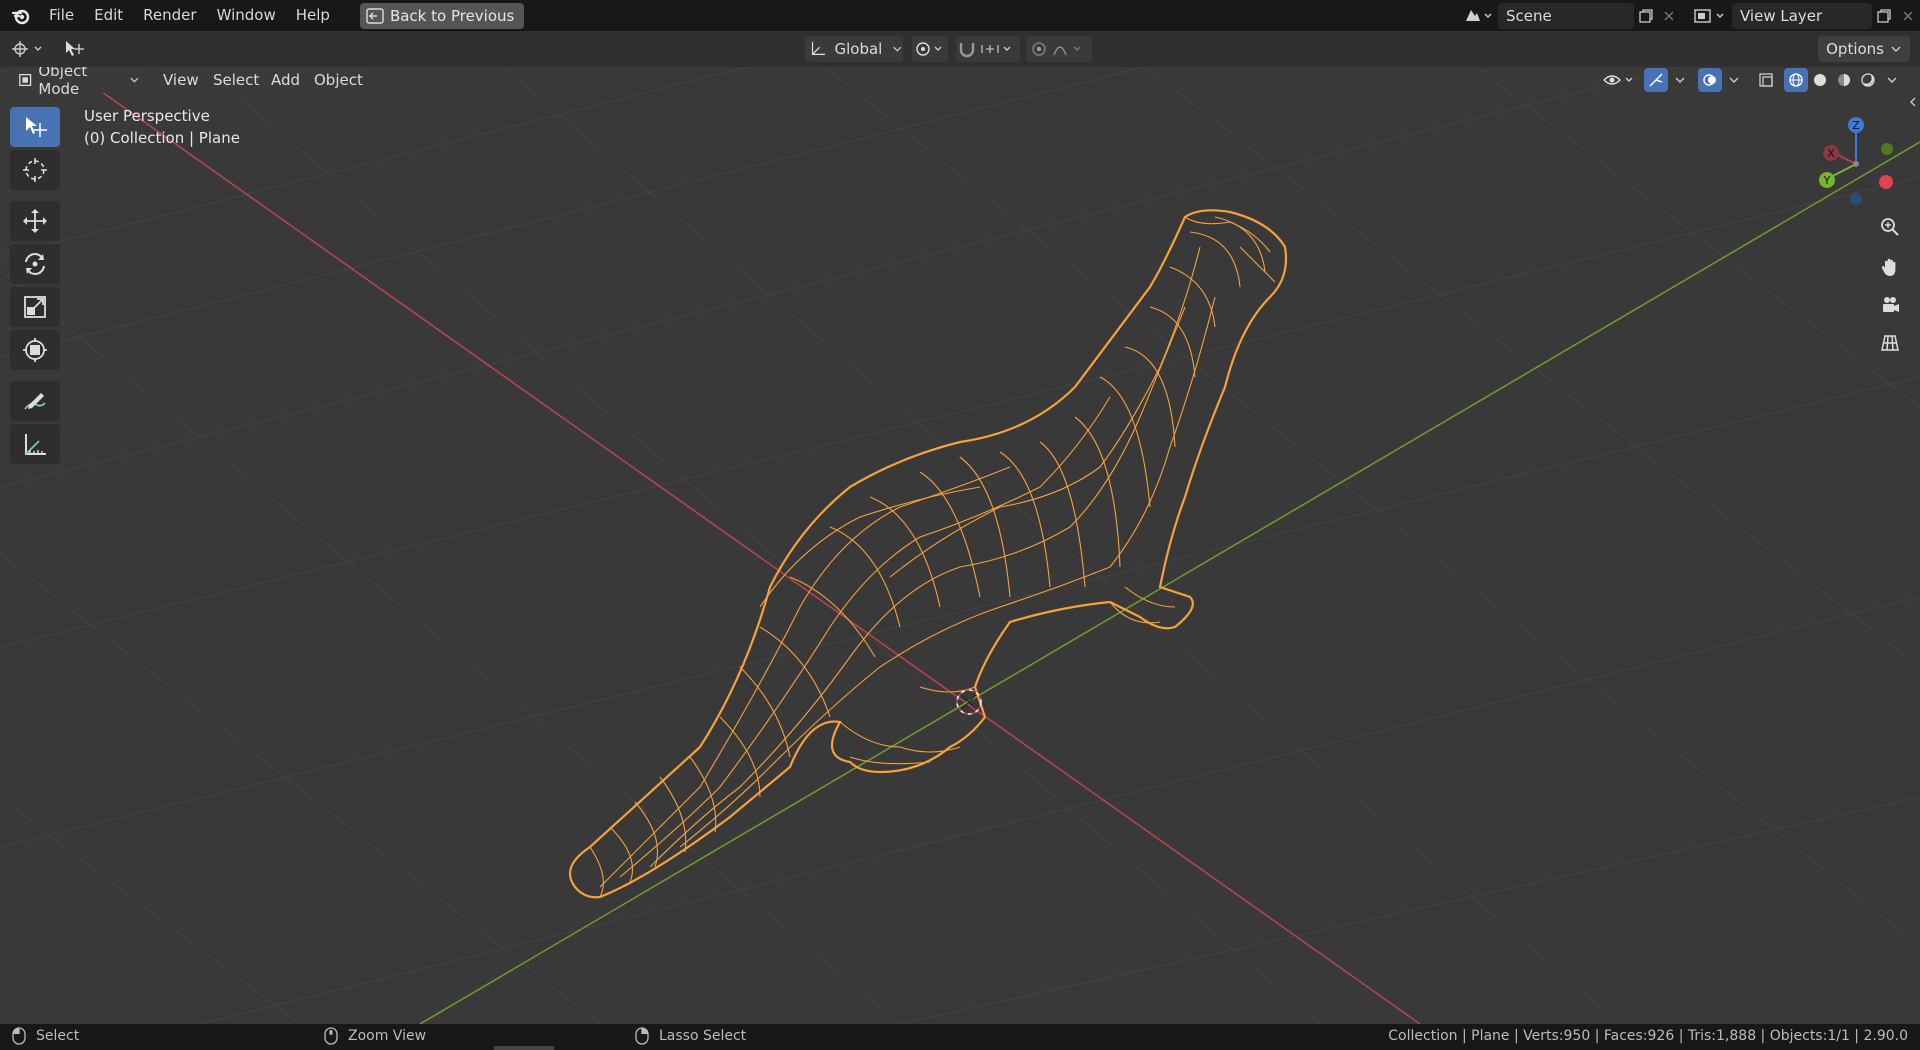  I want to click on tool-move, so click(35, 221).